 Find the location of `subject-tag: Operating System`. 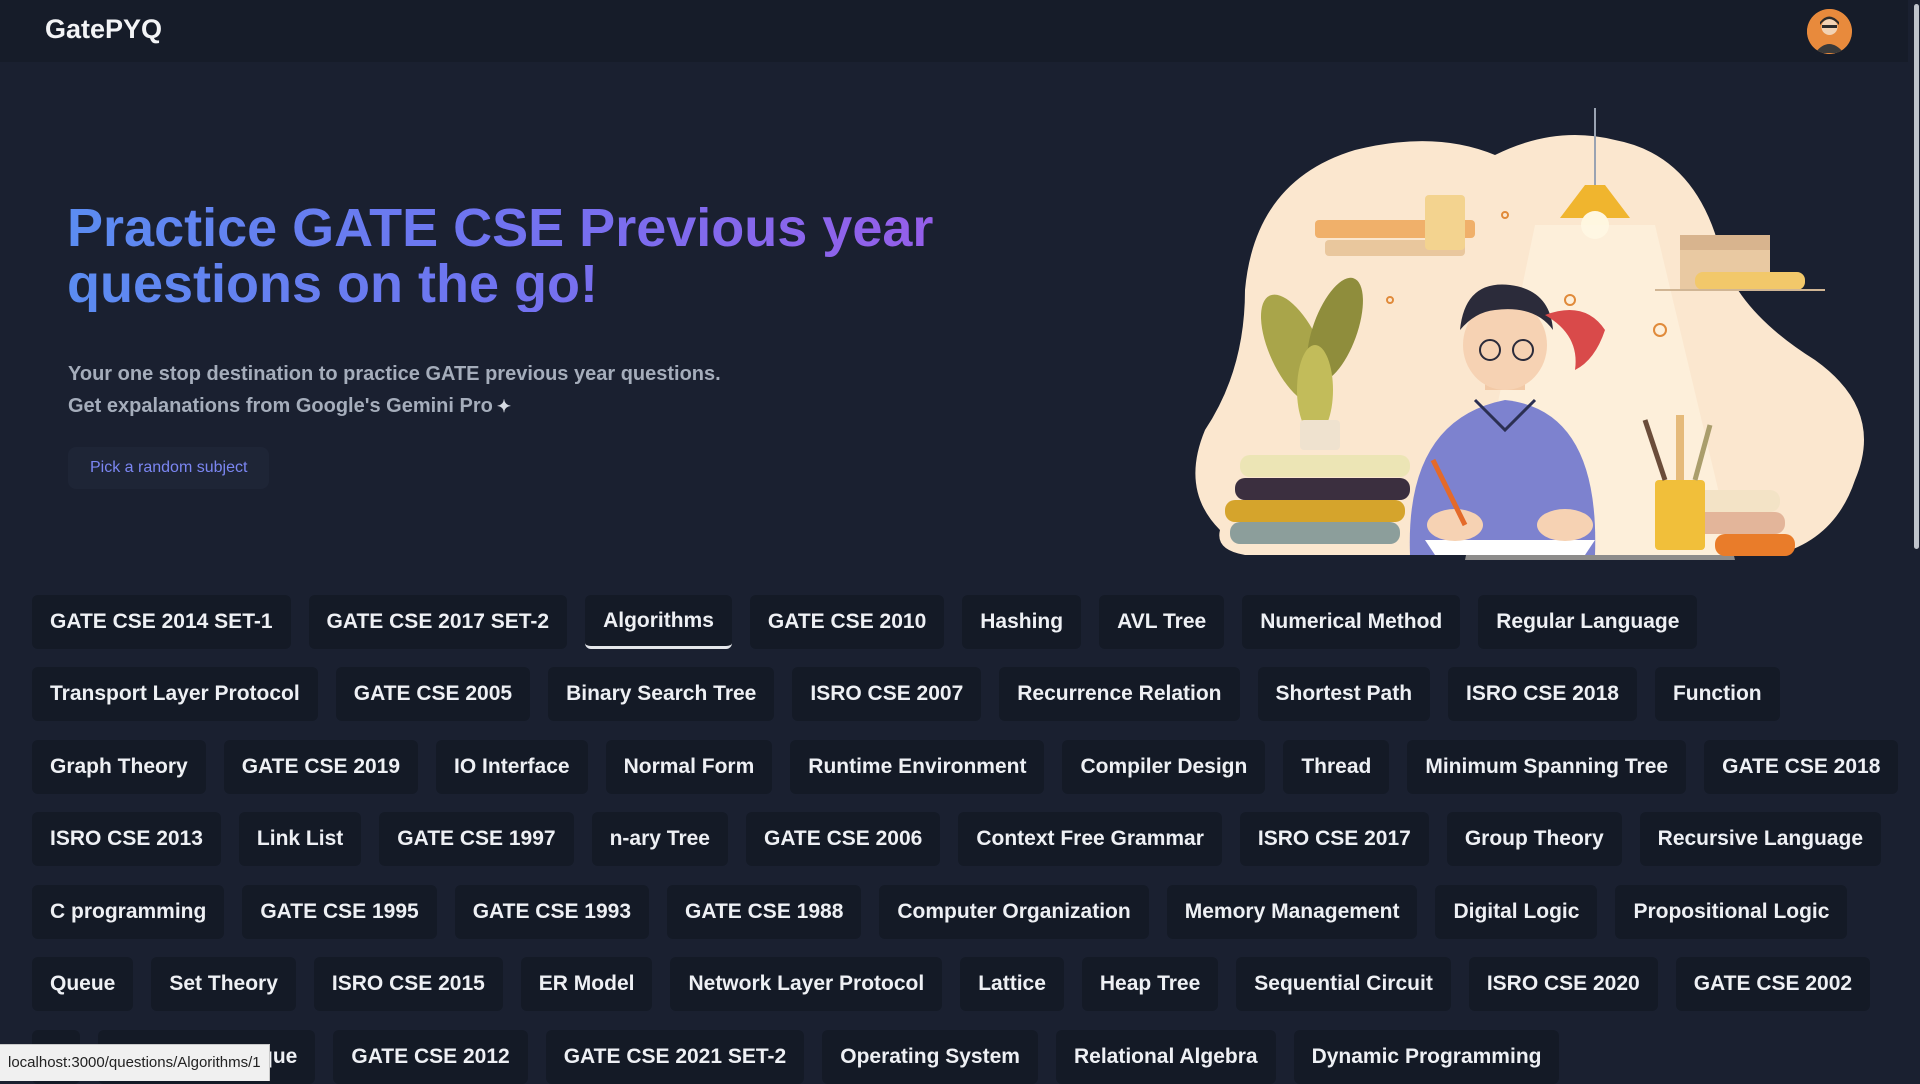

subject-tag: Operating System is located at coordinates (930, 1057).